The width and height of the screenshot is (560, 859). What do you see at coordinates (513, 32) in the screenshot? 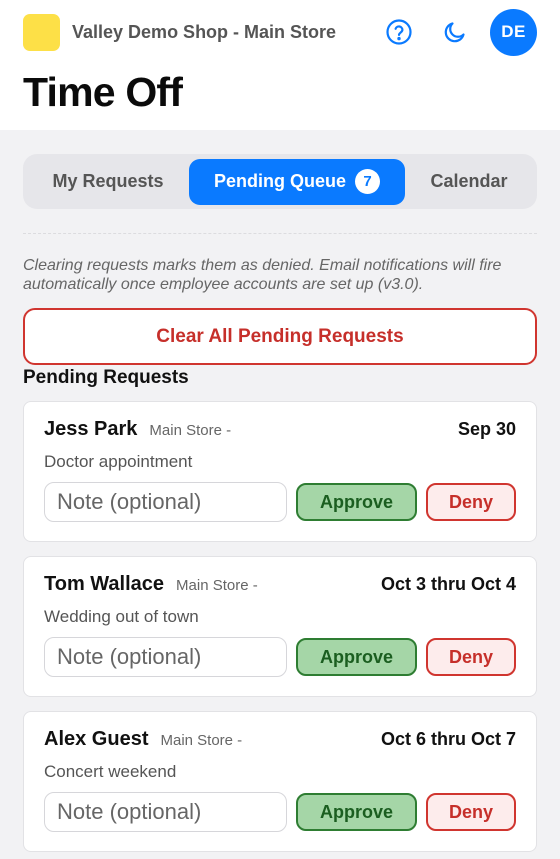
I see `avatar: DE` at bounding box center [513, 32].